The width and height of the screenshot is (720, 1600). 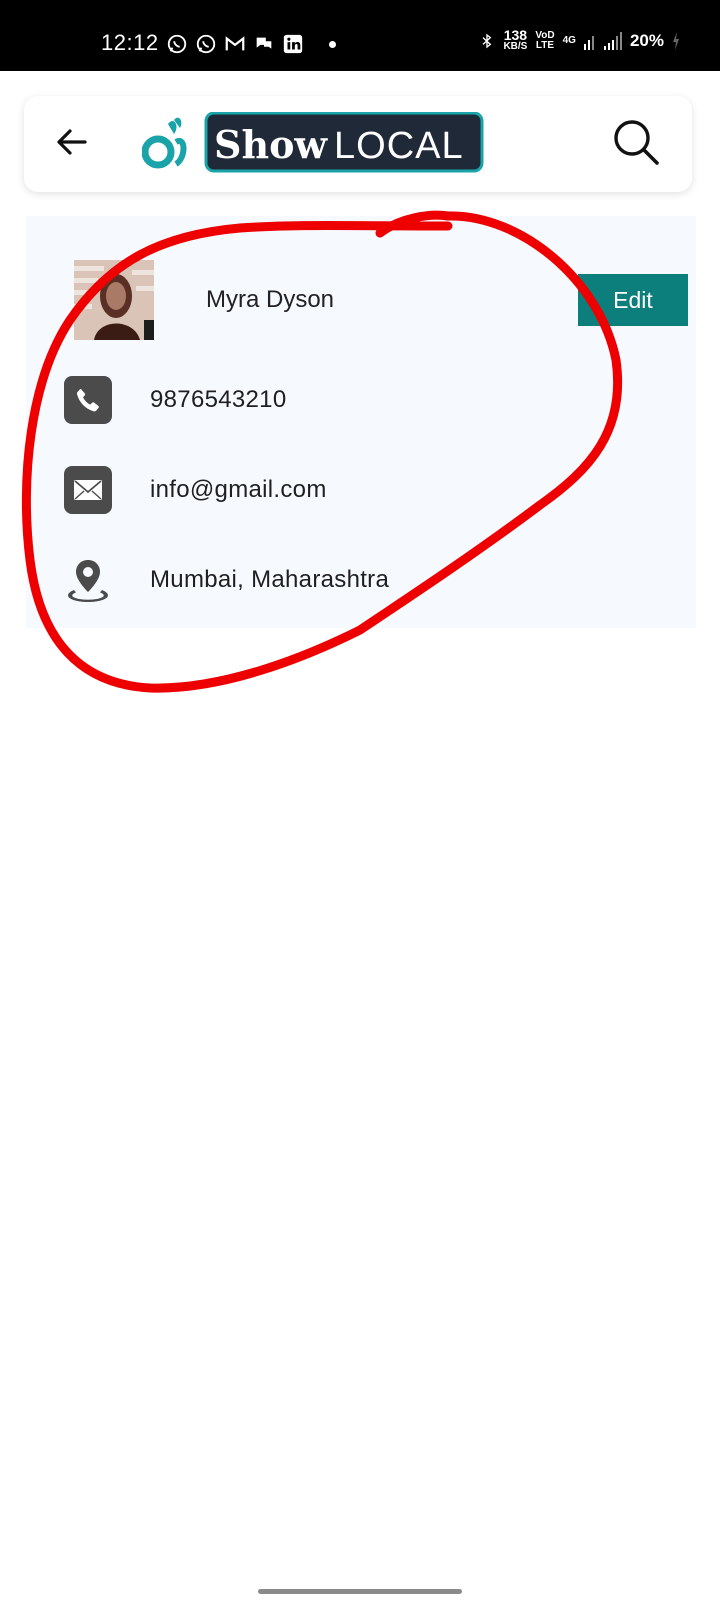 I want to click on email-row: info@gmail.com, so click(x=195, y=490).